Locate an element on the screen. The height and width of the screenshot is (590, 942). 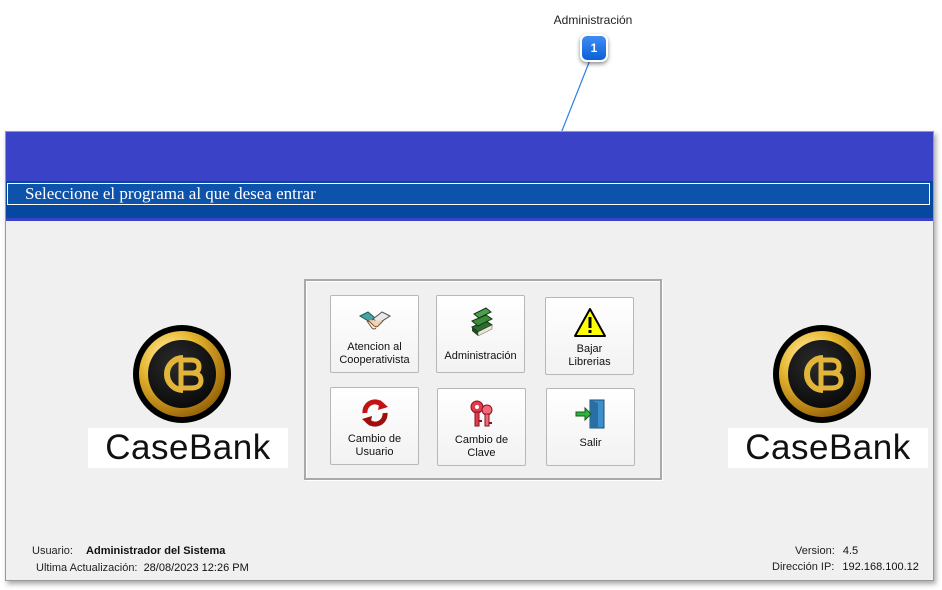
cambio-usuario-button: Cambio de Usuario is located at coordinates (374, 426).